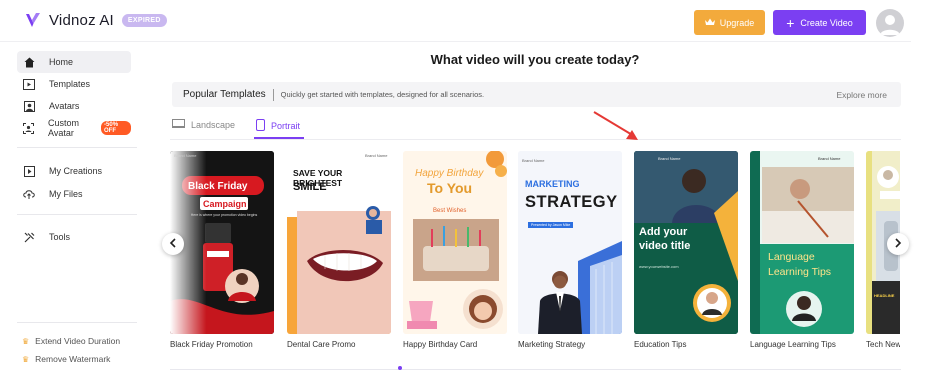 This screenshot has height=375, width=927. What do you see at coordinates (61, 62) in the screenshot?
I see `sidebar-item-label: Home` at bounding box center [61, 62].